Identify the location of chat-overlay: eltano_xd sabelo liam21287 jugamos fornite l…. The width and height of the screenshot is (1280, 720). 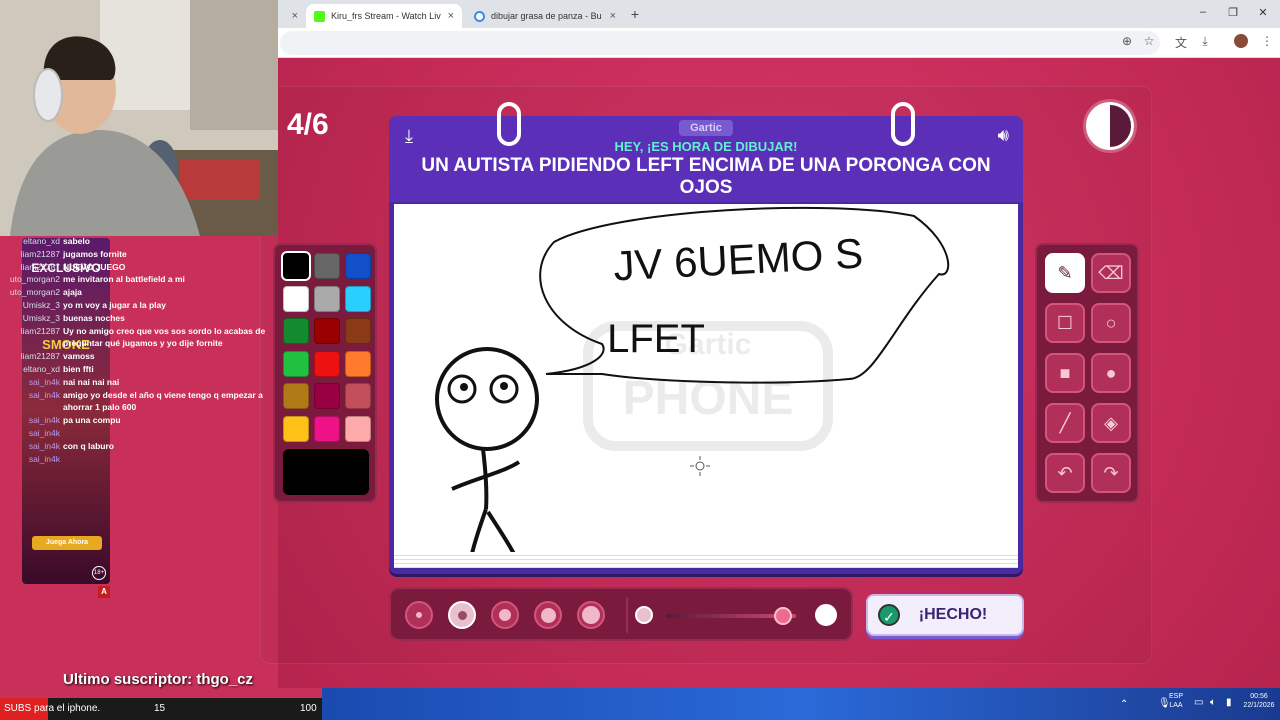
(139, 350).